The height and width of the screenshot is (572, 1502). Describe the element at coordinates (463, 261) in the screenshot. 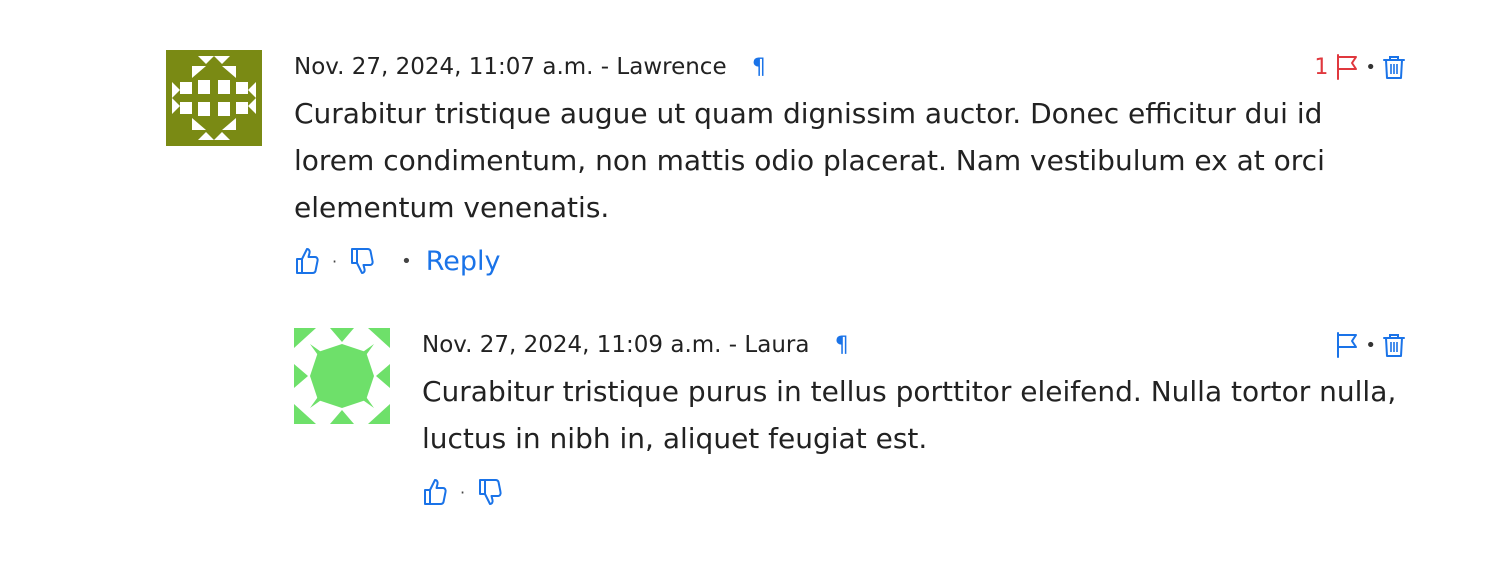

I see `reply-link: Reply` at that location.